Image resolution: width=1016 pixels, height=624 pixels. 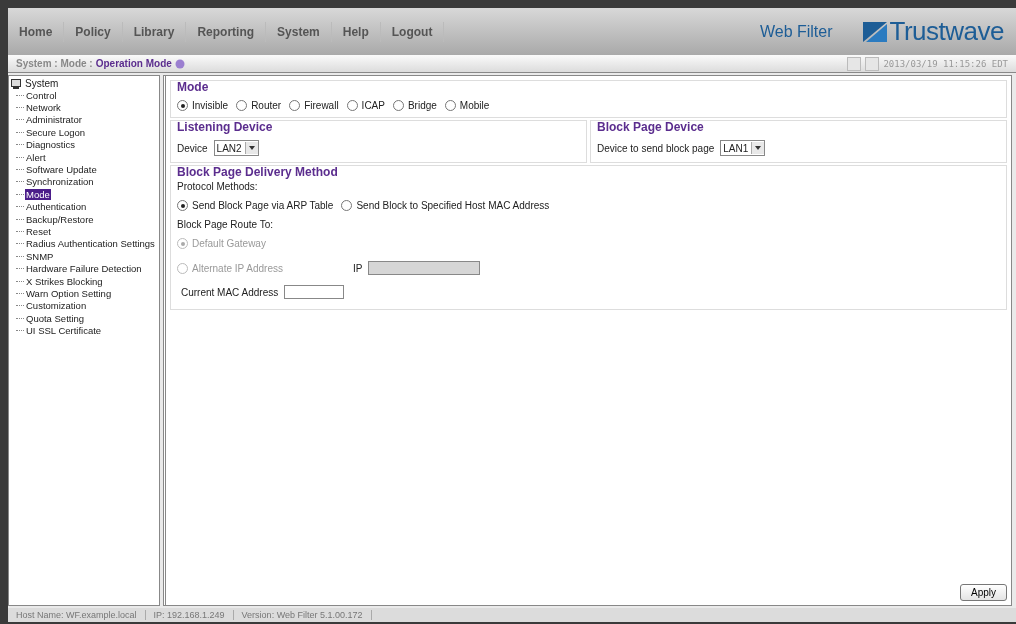 What do you see at coordinates (38, 231) in the screenshot?
I see `tree-item: Reset` at bounding box center [38, 231].